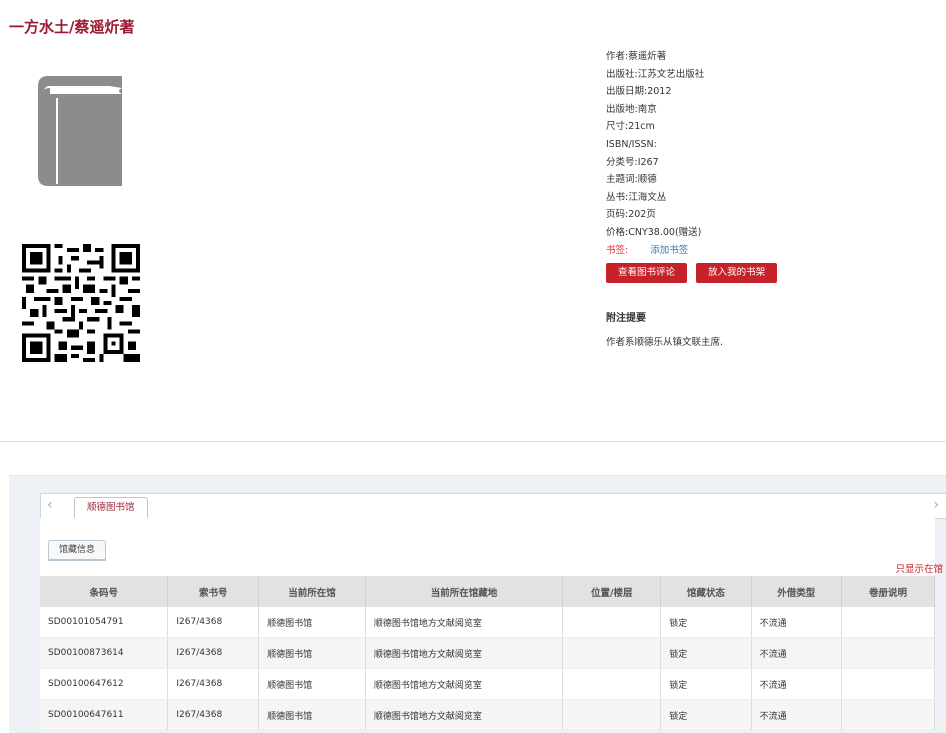 The image size is (946, 733). Describe the element at coordinates (936, 505) in the screenshot. I see `chevron-right-icon: ›` at that location.